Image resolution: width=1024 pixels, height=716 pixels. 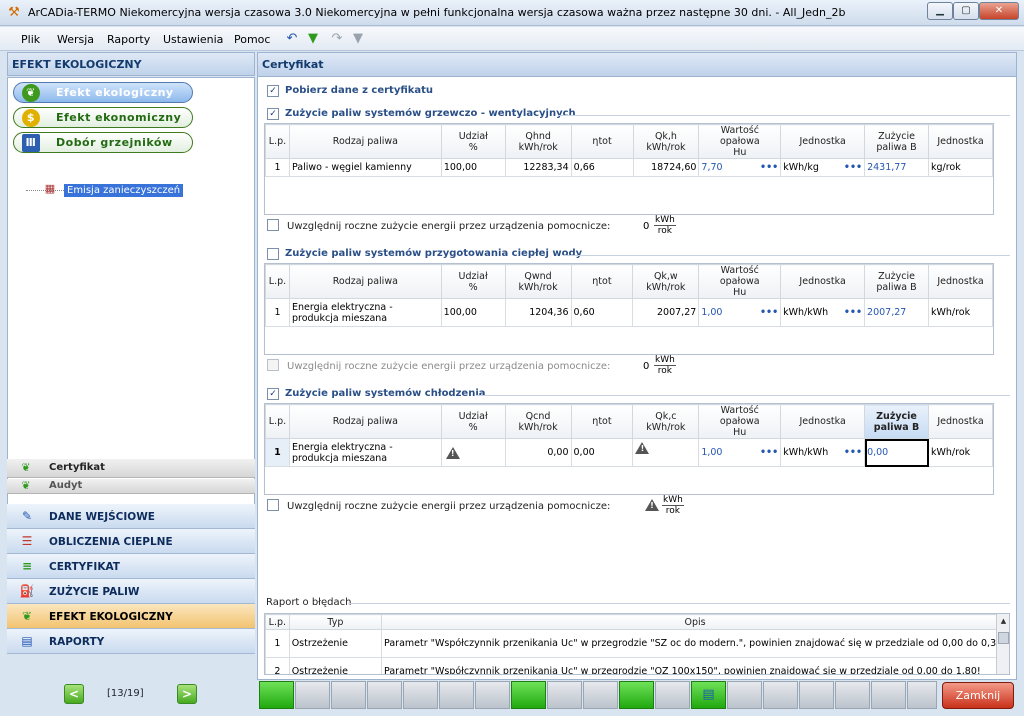 I want to click on undo-dropdown-icon: ▼, so click(x=313, y=39).